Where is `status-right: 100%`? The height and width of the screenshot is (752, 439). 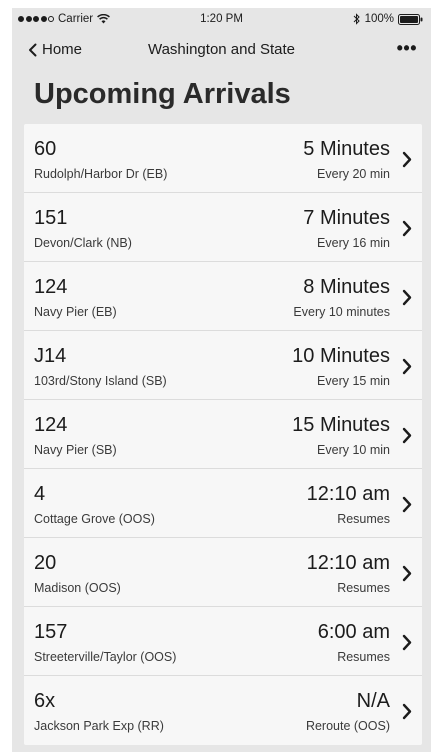
status-right: 100% is located at coordinates (388, 19).